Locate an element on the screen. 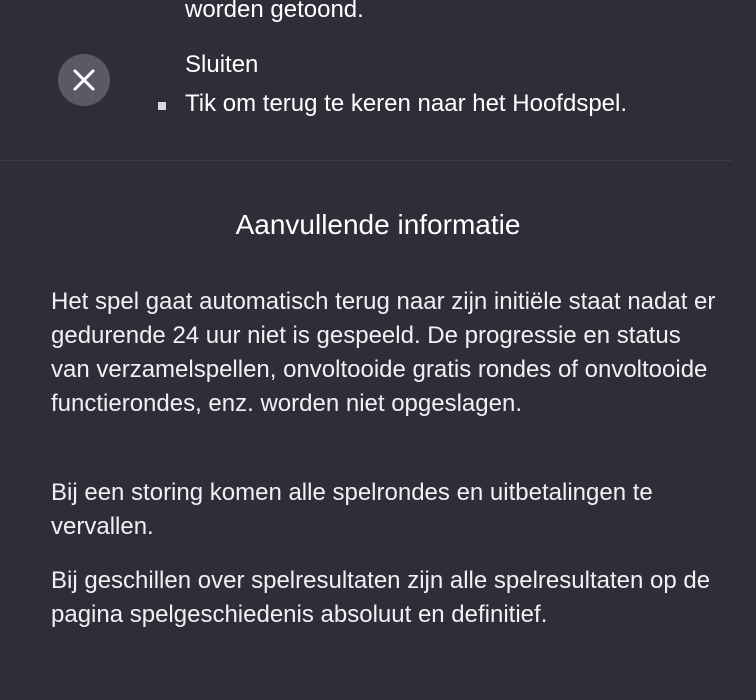  section-divider is located at coordinates (366, 160).